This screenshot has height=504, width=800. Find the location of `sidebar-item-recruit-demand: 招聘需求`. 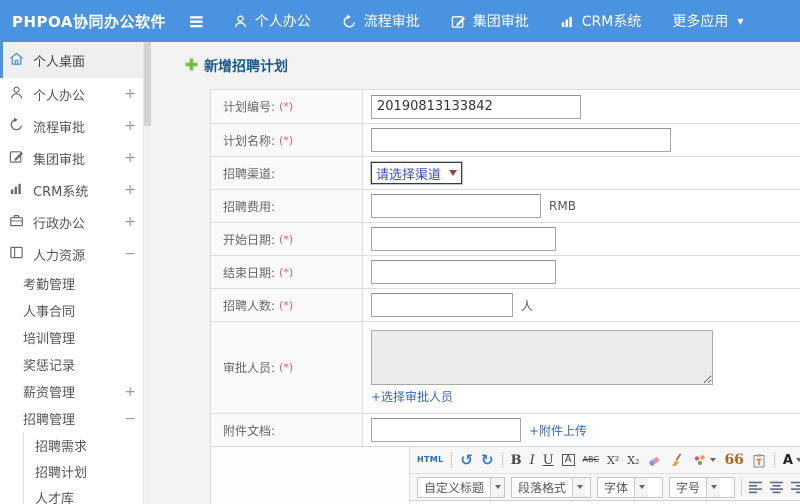

sidebar-item-recruit-demand: 招聘需求 is located at coordinates (92, 445).